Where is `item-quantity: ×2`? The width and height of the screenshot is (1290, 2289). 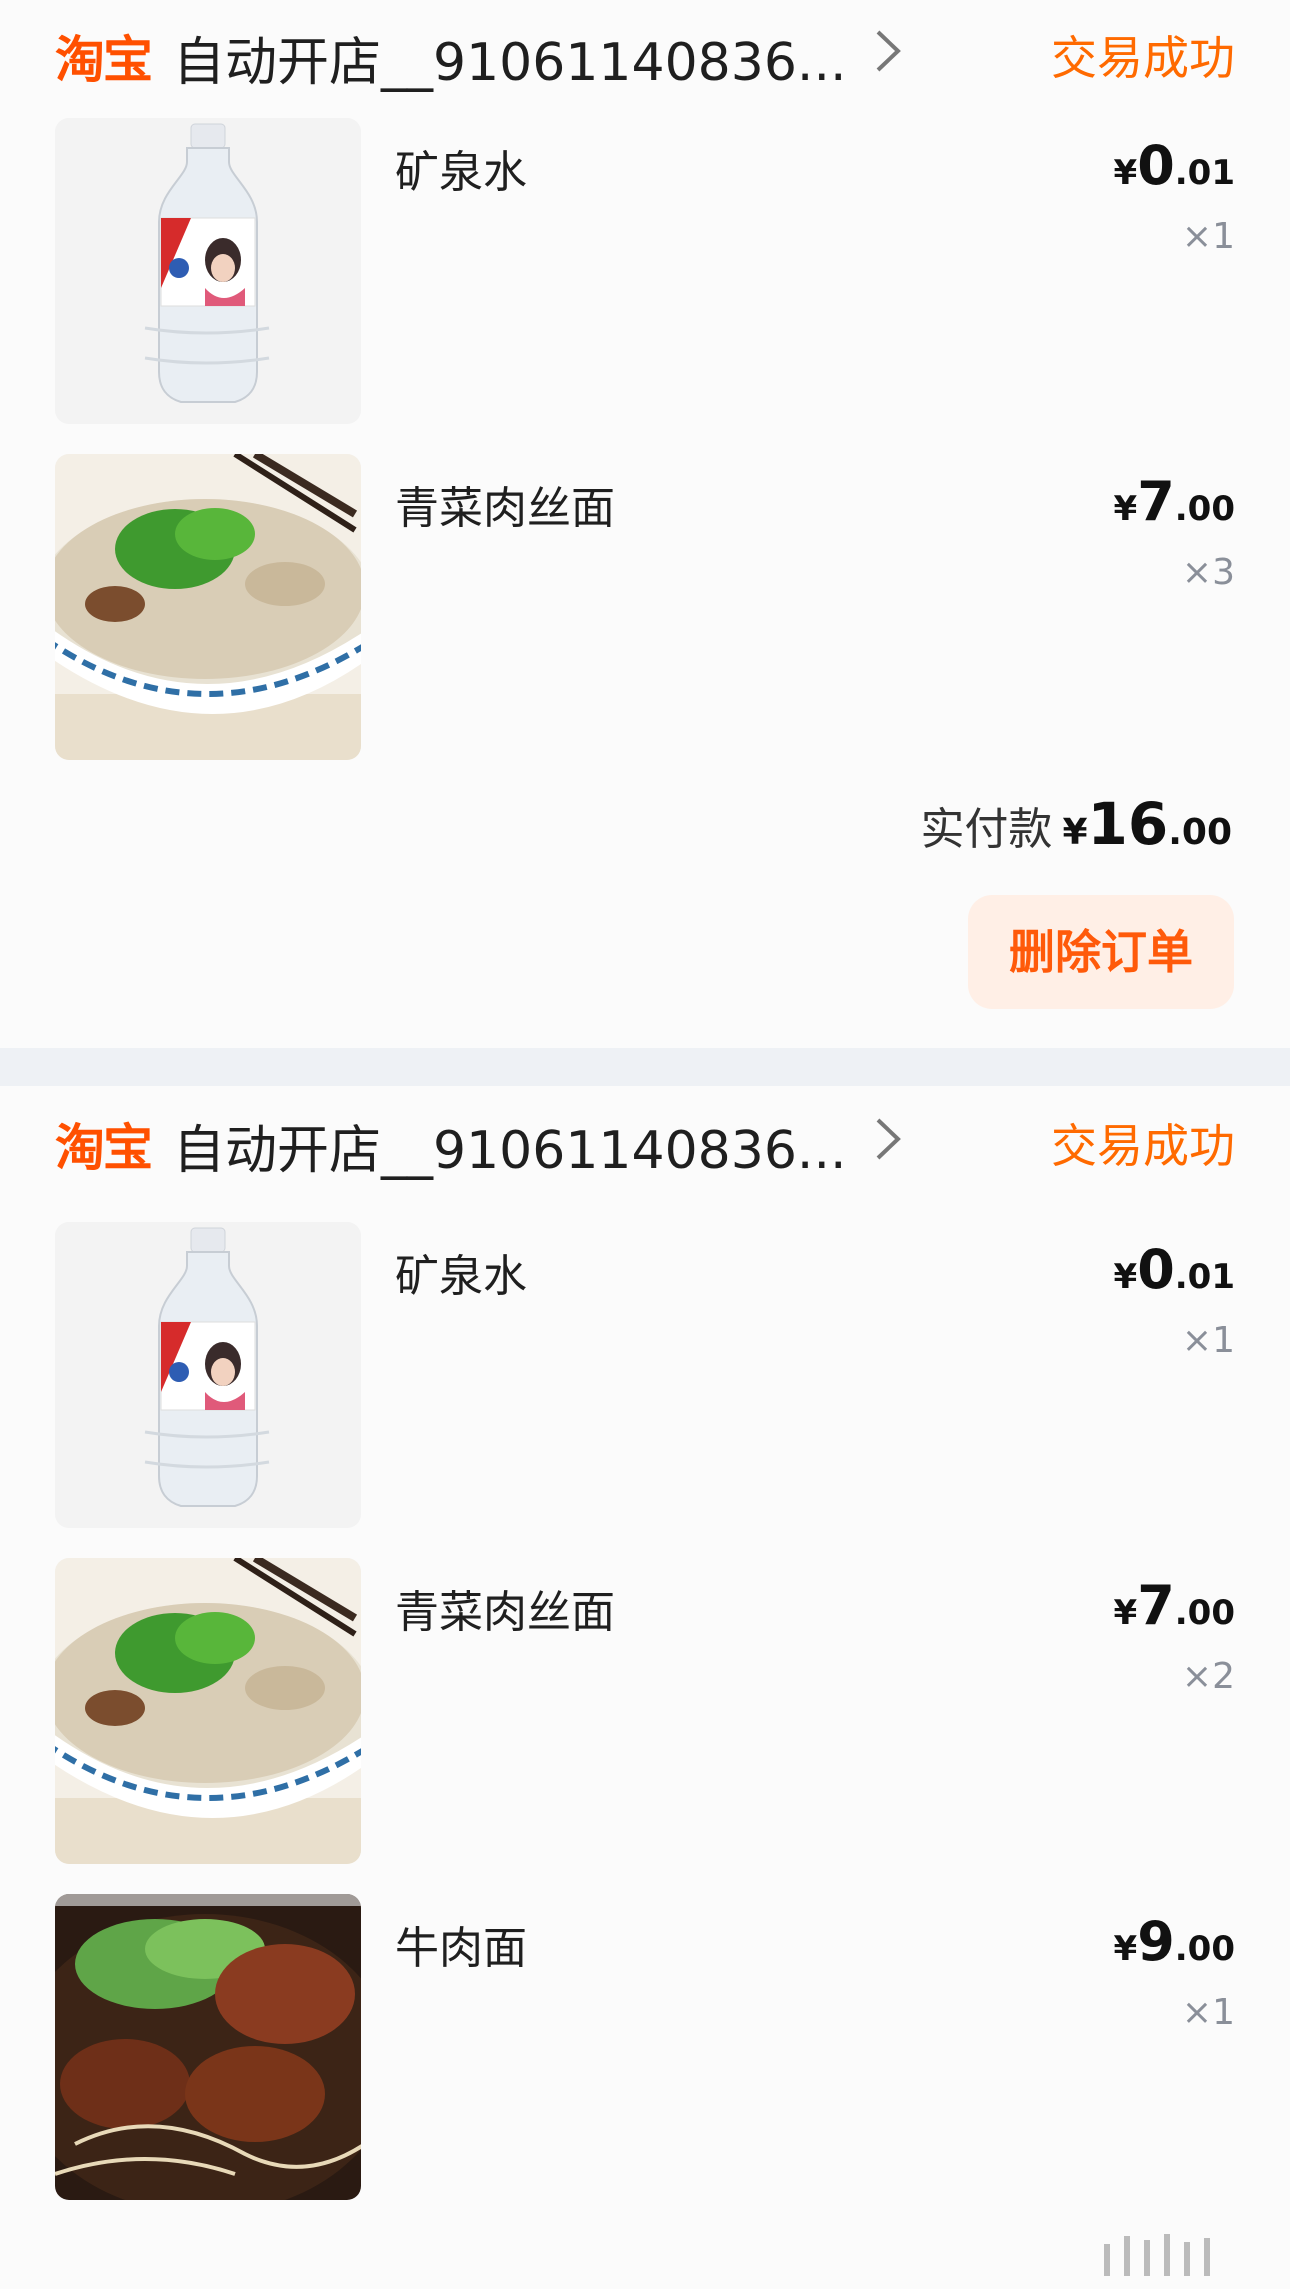
item-quantity: ×2 is located at coordinates (1208, 1676).